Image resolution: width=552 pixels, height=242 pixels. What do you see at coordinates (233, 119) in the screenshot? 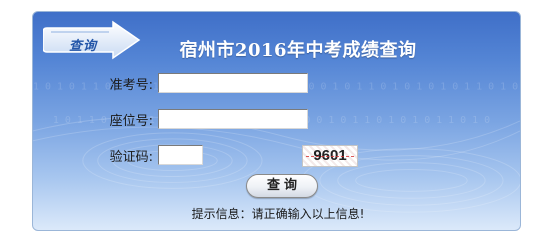
I see `seat-number-input` at bounding box center [233, 119].